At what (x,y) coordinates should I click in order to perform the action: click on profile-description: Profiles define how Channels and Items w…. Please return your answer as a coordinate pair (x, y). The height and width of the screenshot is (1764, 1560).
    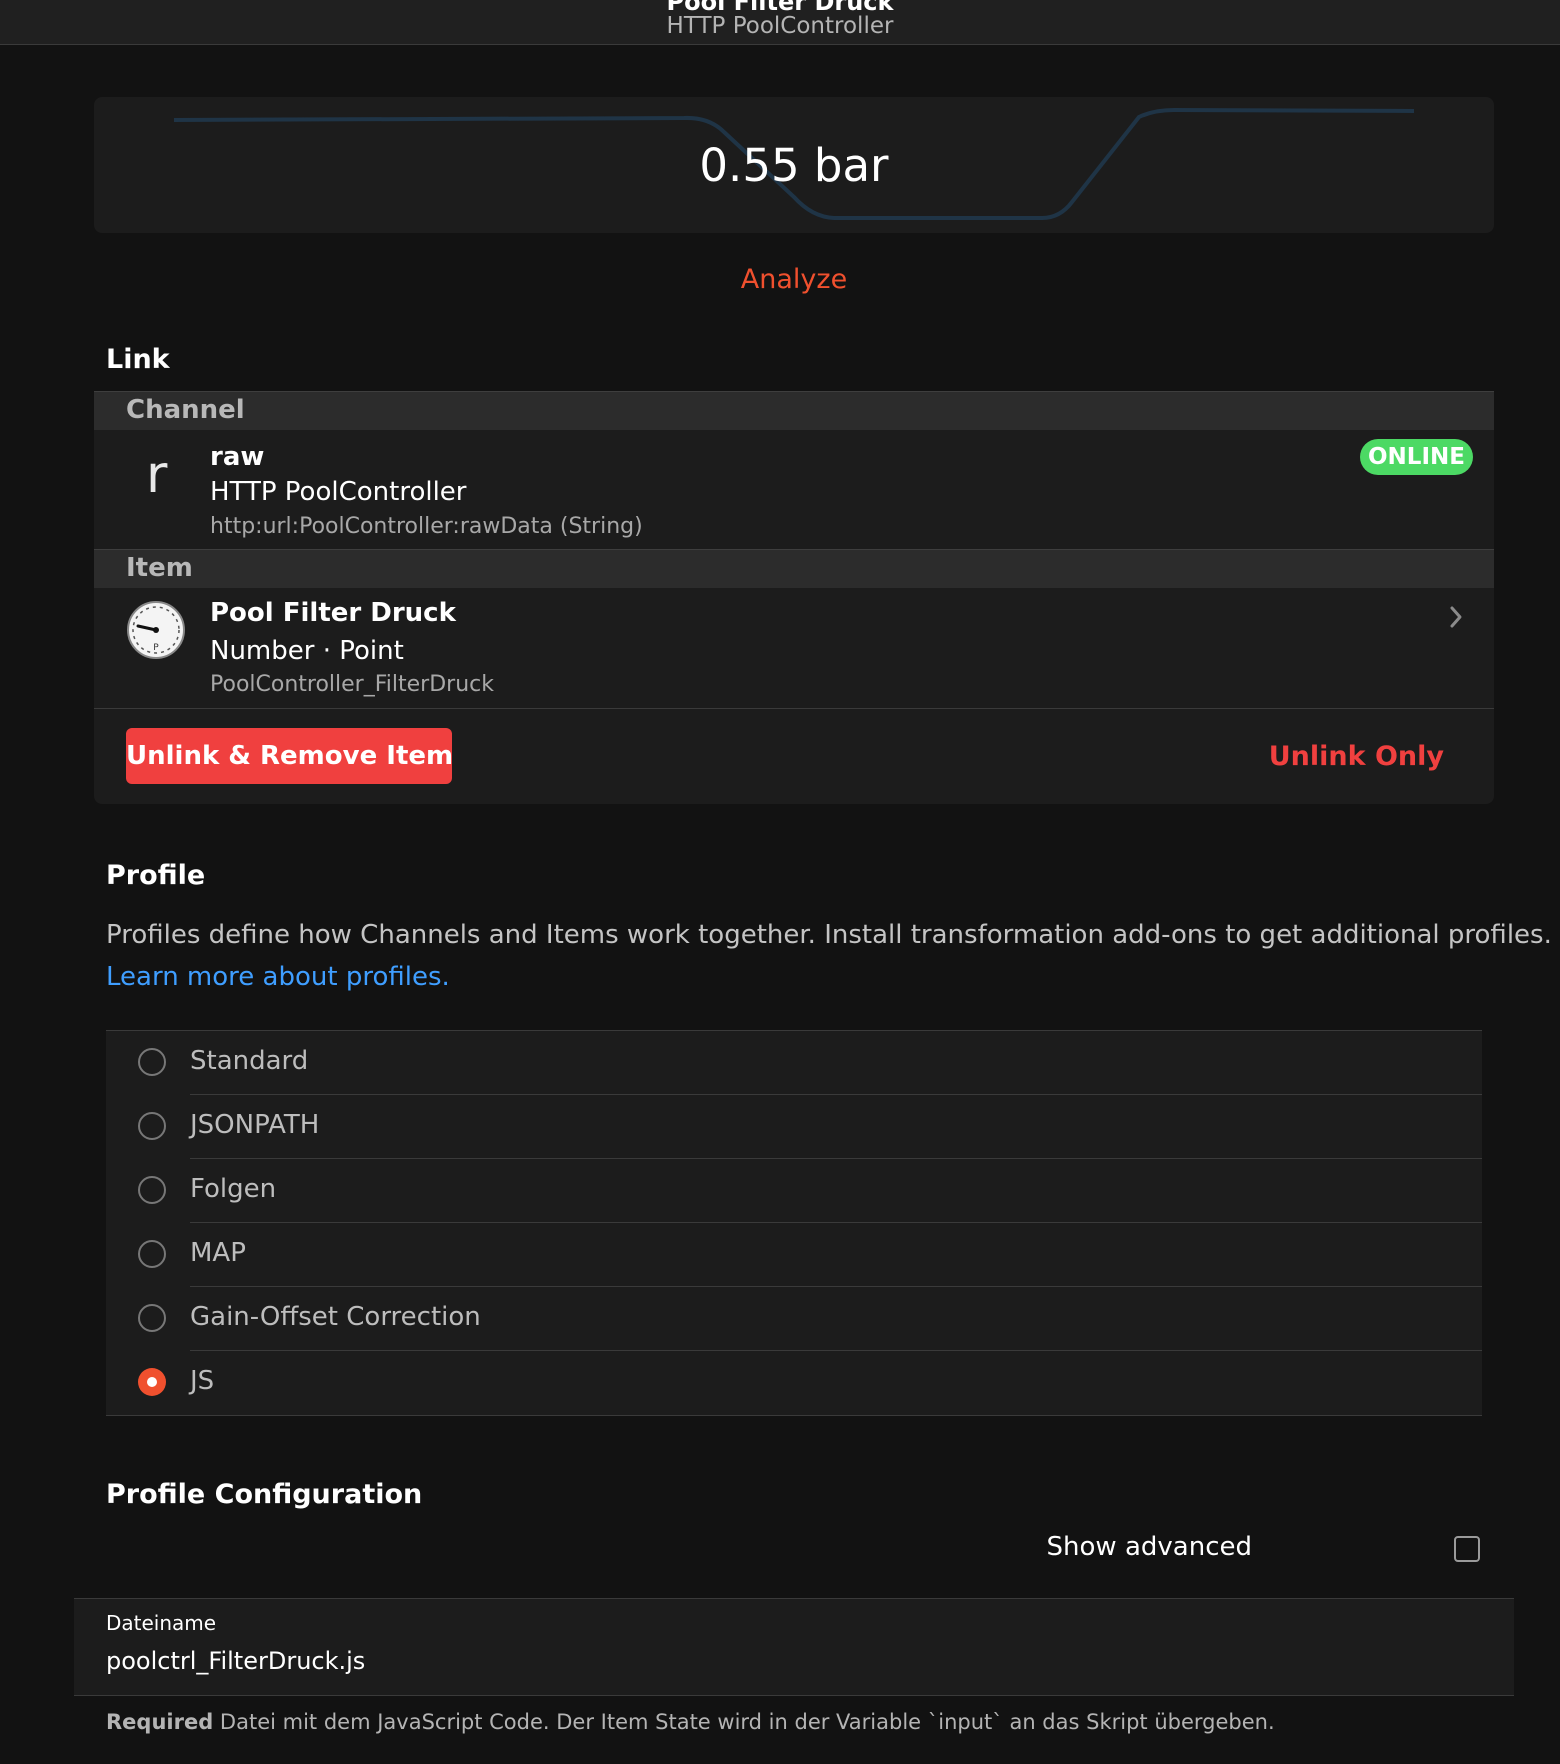
    Looking at the image, I should click on (829, 935).